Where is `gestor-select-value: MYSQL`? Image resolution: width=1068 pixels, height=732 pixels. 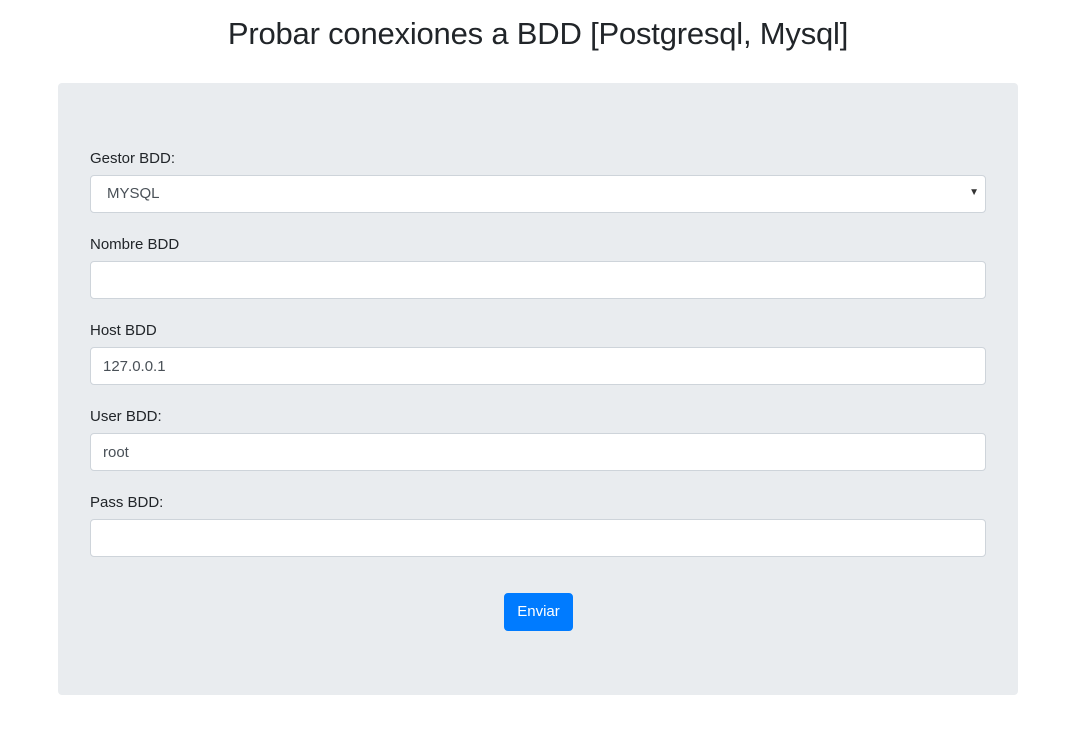
gestor-select-value: MYSQL is located at coordinates (538, 194).